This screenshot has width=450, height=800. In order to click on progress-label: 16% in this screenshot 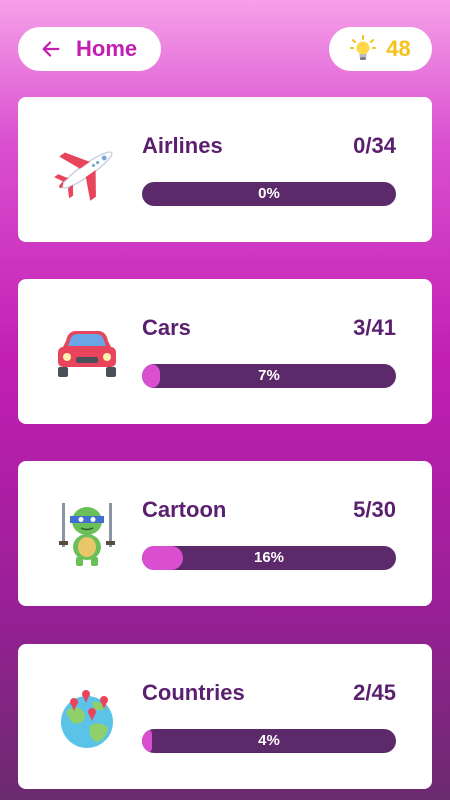, I will do `click(269, 557)`.